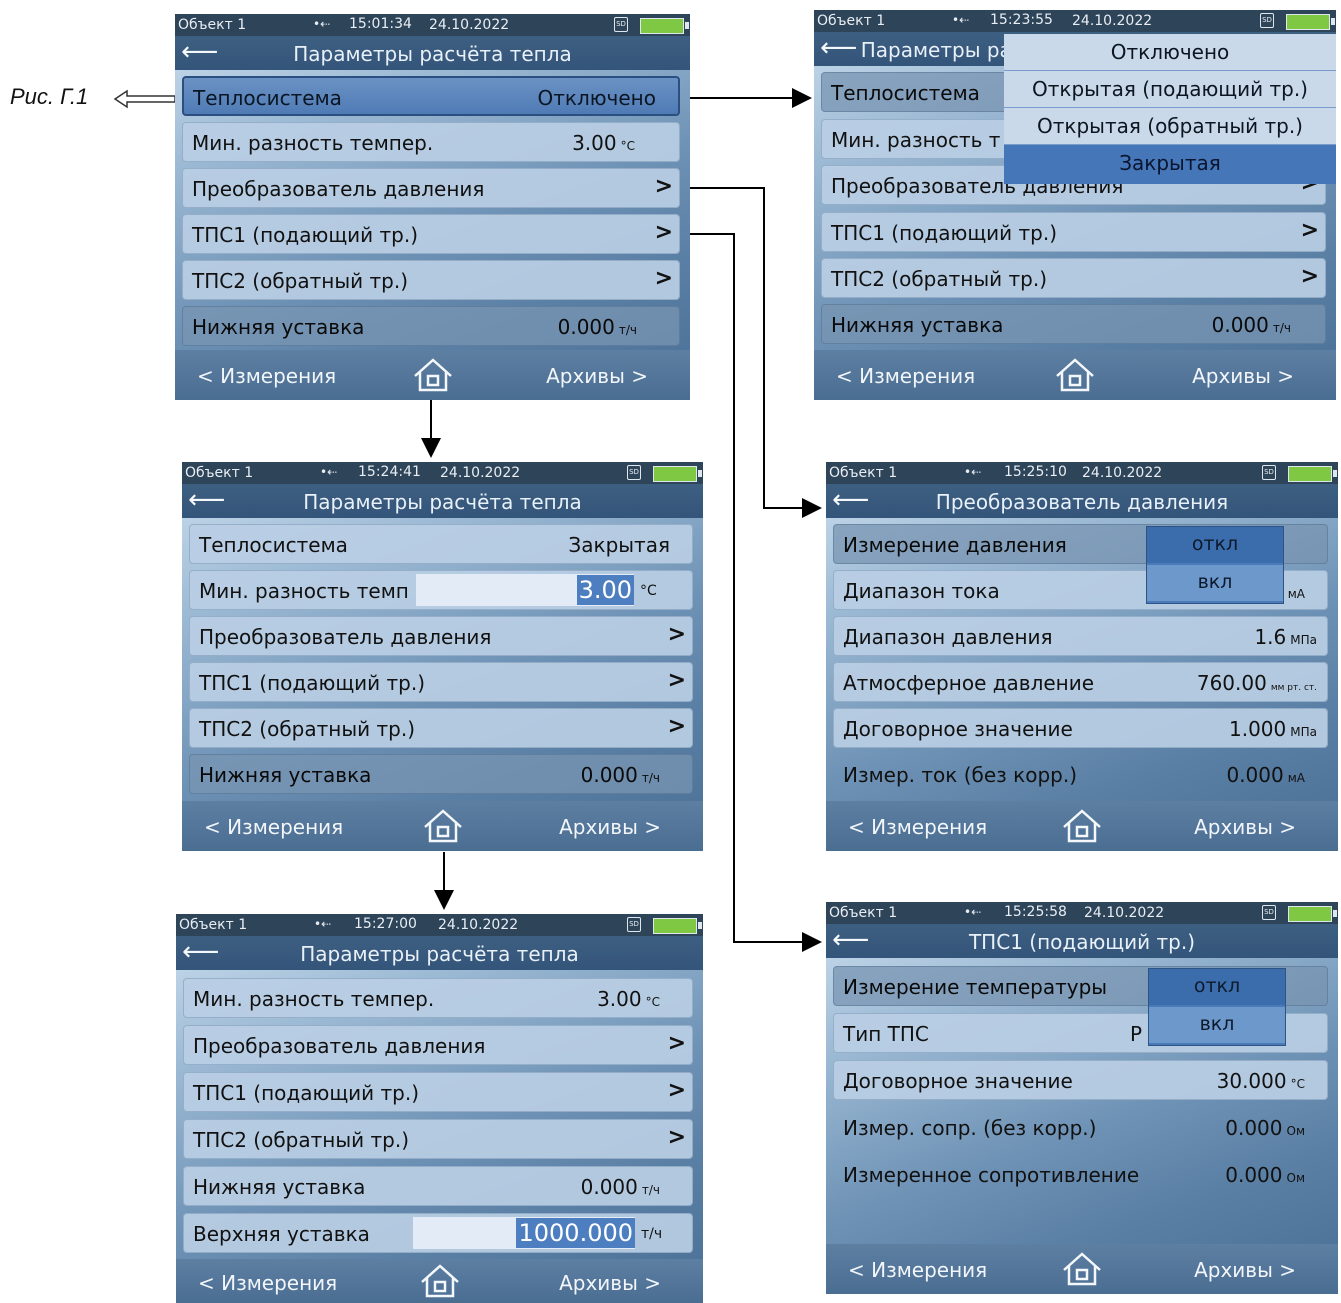 This screenshot has width=1341, height=1303. Describe the element at coordinates (1082, 942) in the screenshot. I see `screen-title: ТПС1 (подающий тр.)` at that location.